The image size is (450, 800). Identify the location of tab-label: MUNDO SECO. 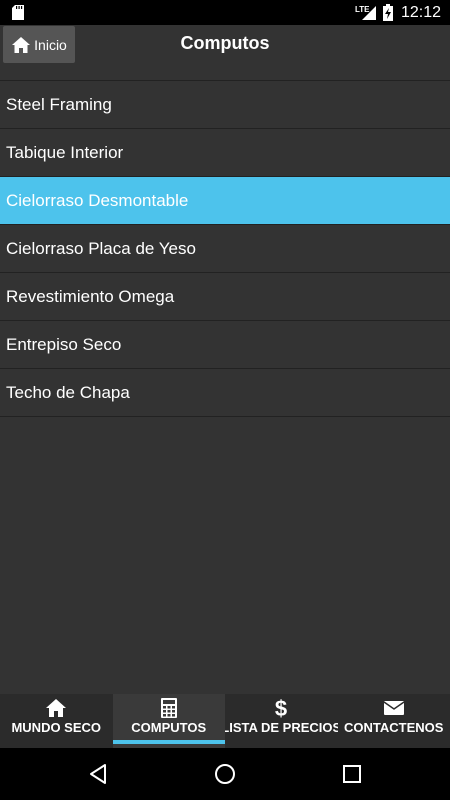
(56, 727).